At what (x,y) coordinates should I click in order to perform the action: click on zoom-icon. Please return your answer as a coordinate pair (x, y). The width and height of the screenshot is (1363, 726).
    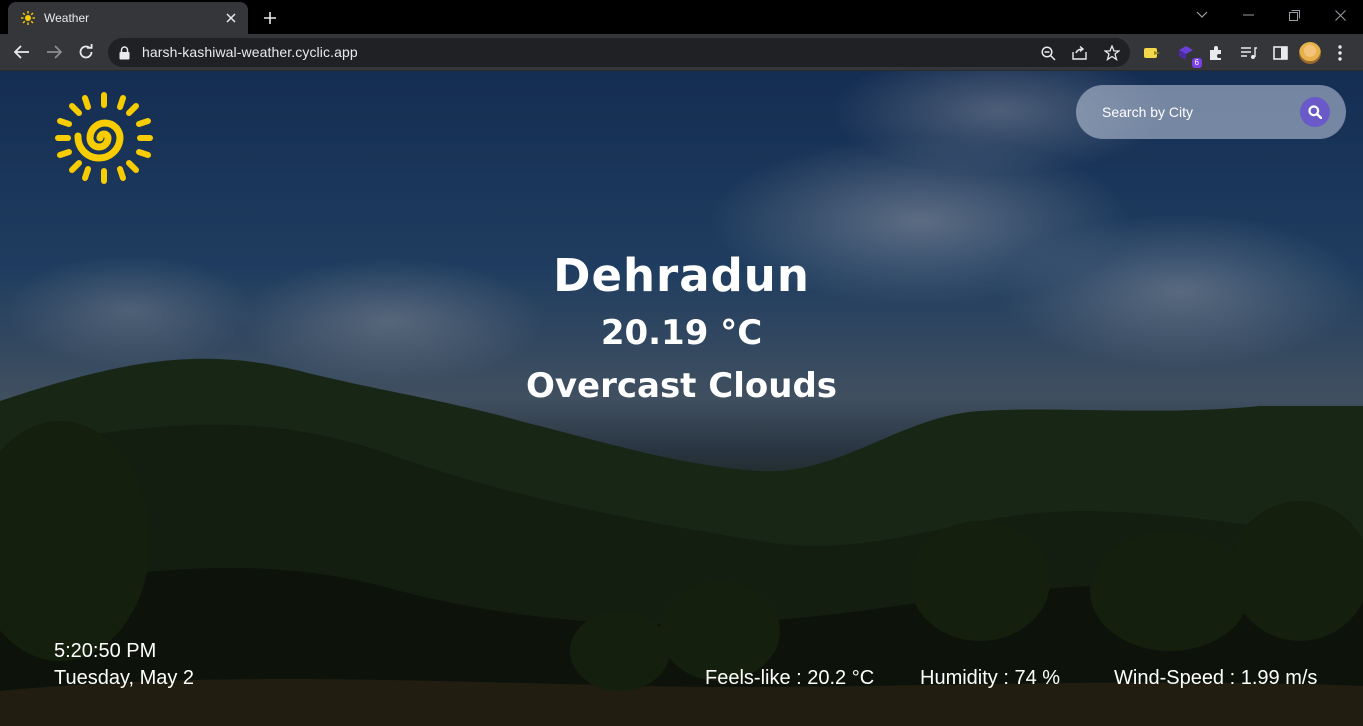
    Looking at the image, I should click on (1048, 53).